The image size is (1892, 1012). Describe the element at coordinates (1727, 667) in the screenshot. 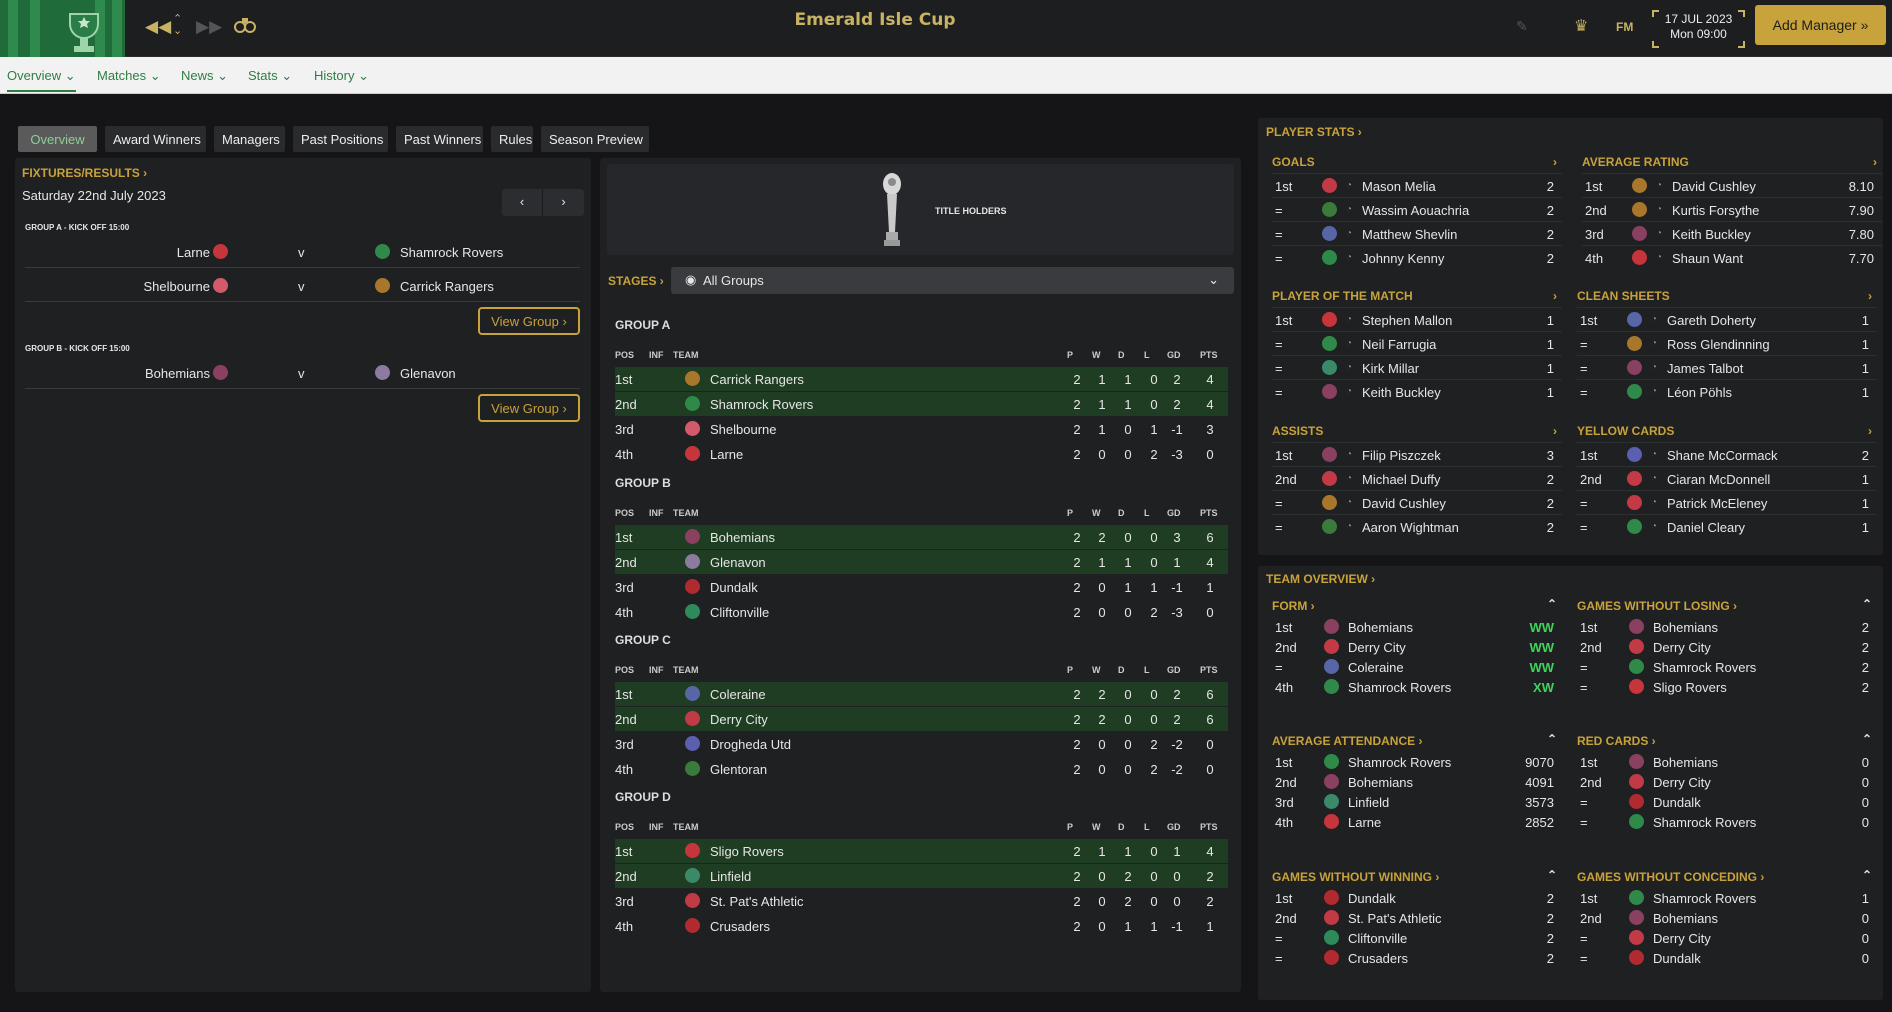

I see `team-row: = Shamrock Rovers 2` at that location.